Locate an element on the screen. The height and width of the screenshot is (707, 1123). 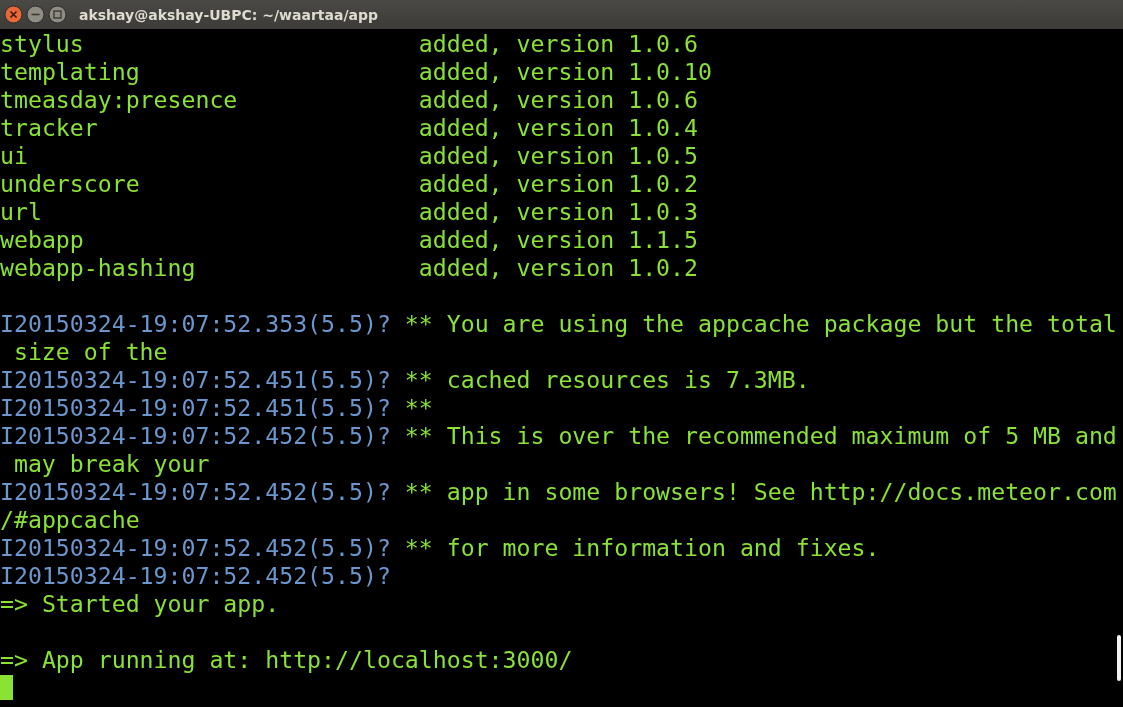
log-message: ** cached resources is 7.3MB. is located at coordinates (607, 380).